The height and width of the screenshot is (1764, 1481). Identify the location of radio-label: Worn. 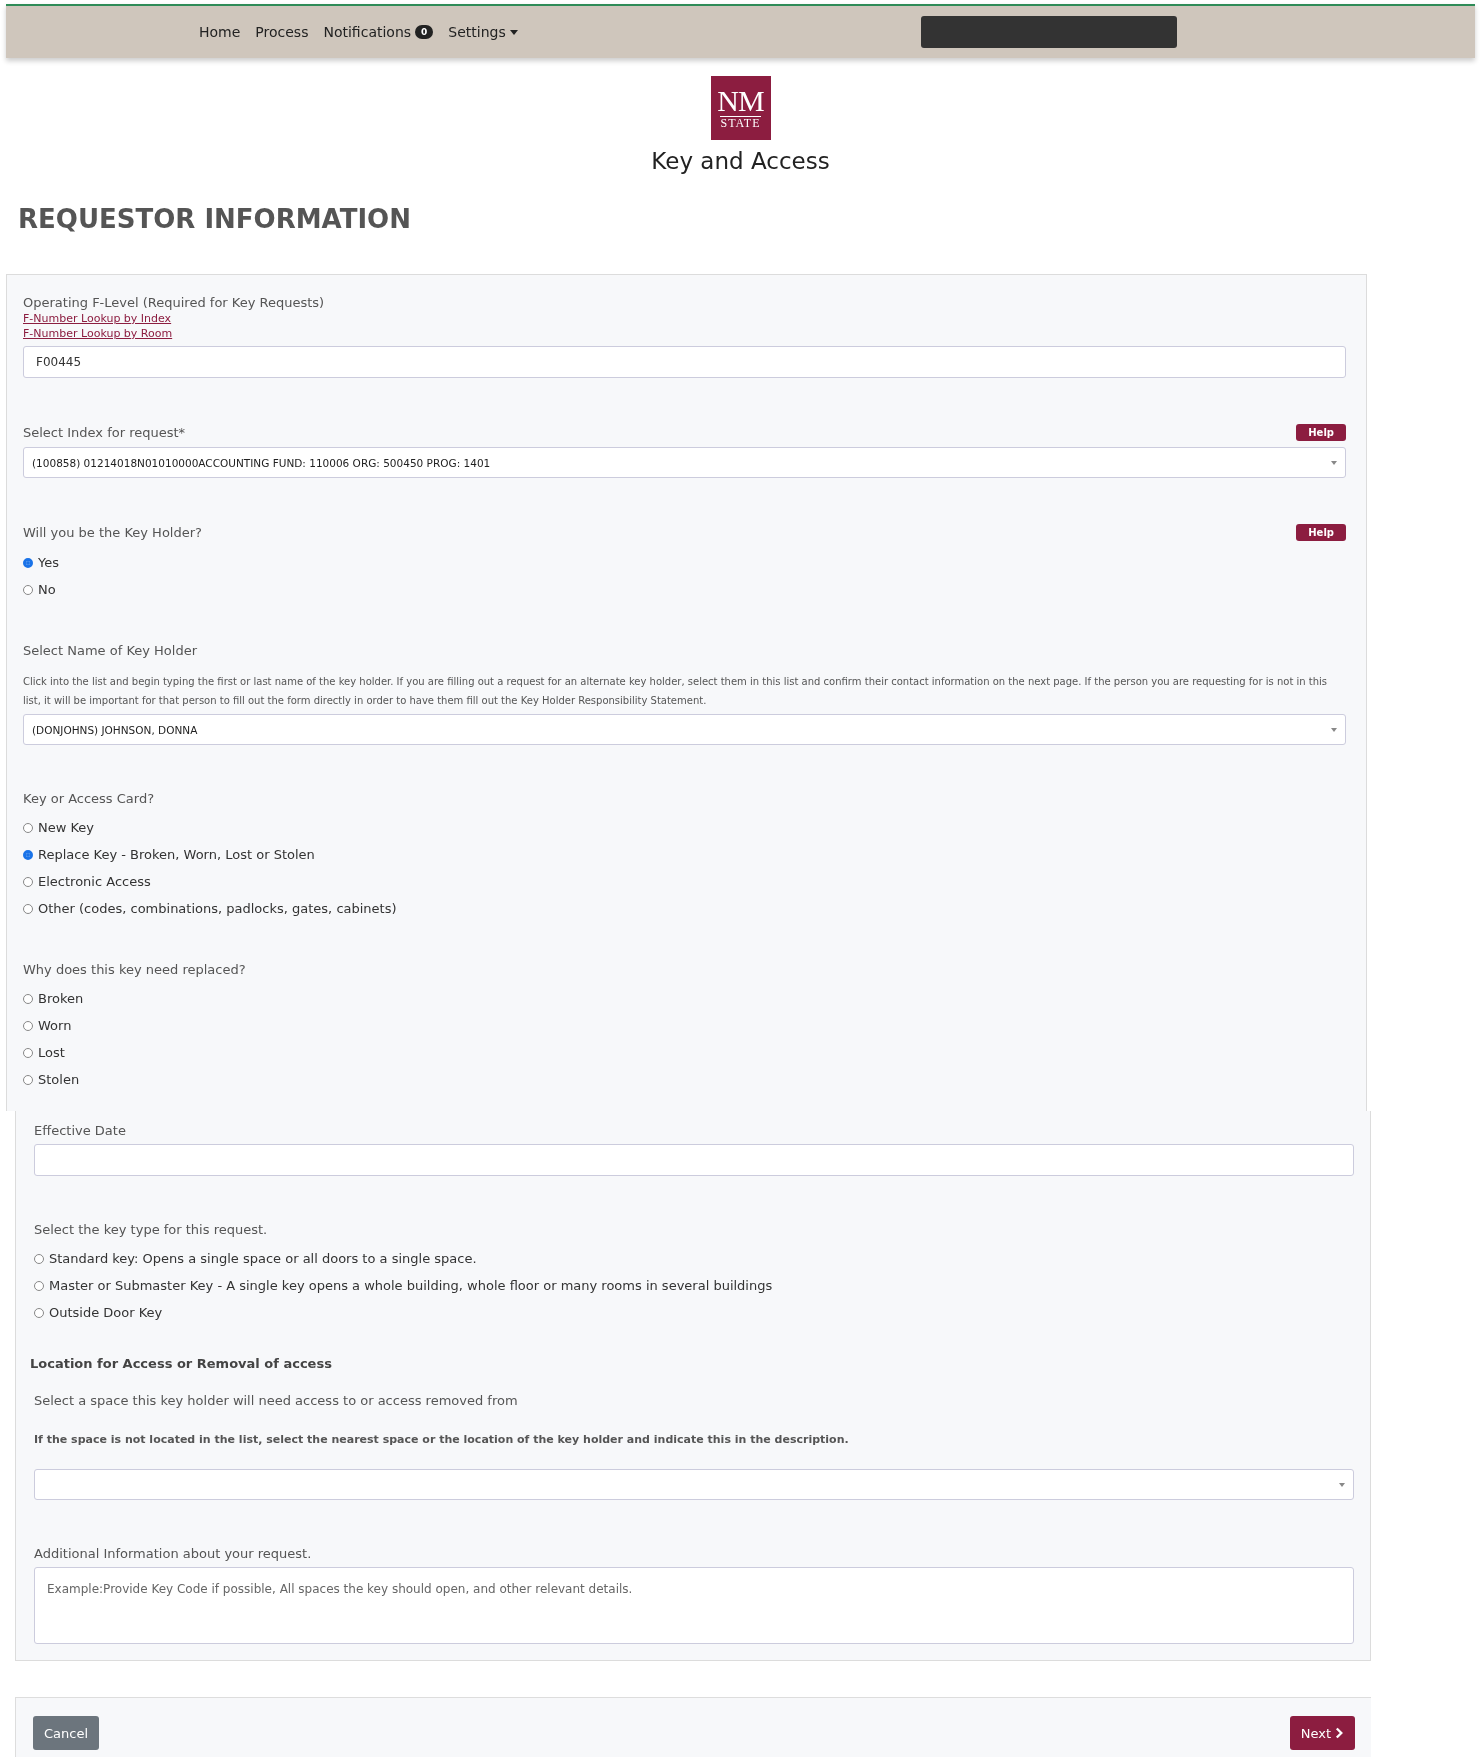
(55, 1025).